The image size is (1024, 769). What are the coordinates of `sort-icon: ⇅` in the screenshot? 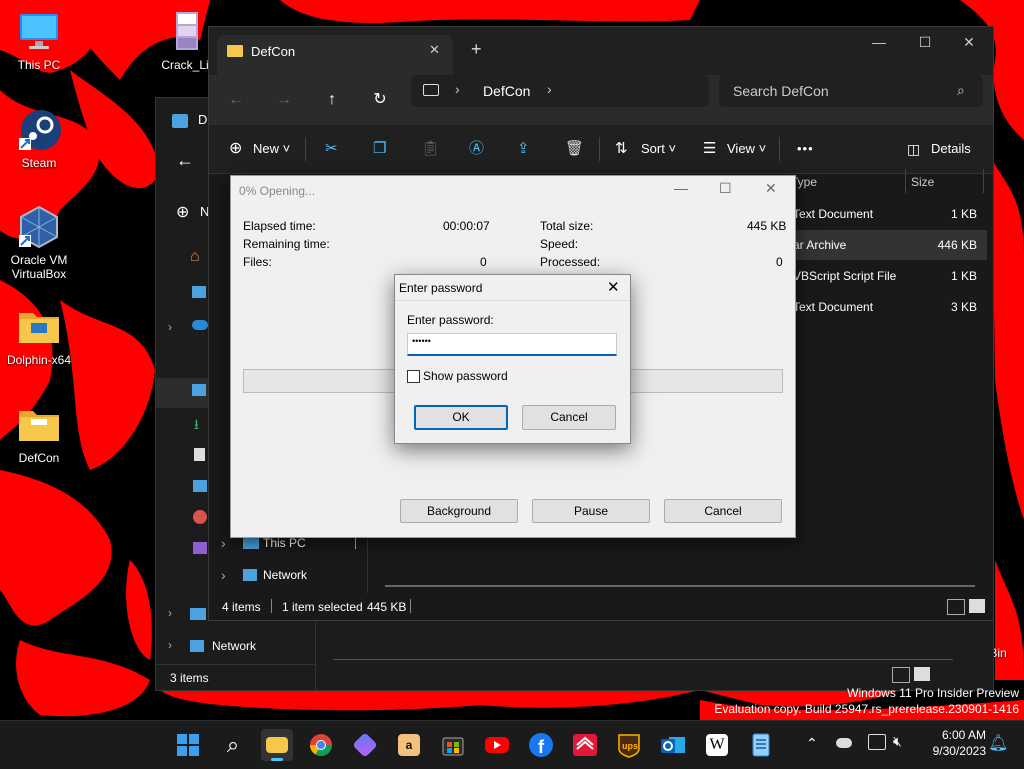 It's located at (621, 149).